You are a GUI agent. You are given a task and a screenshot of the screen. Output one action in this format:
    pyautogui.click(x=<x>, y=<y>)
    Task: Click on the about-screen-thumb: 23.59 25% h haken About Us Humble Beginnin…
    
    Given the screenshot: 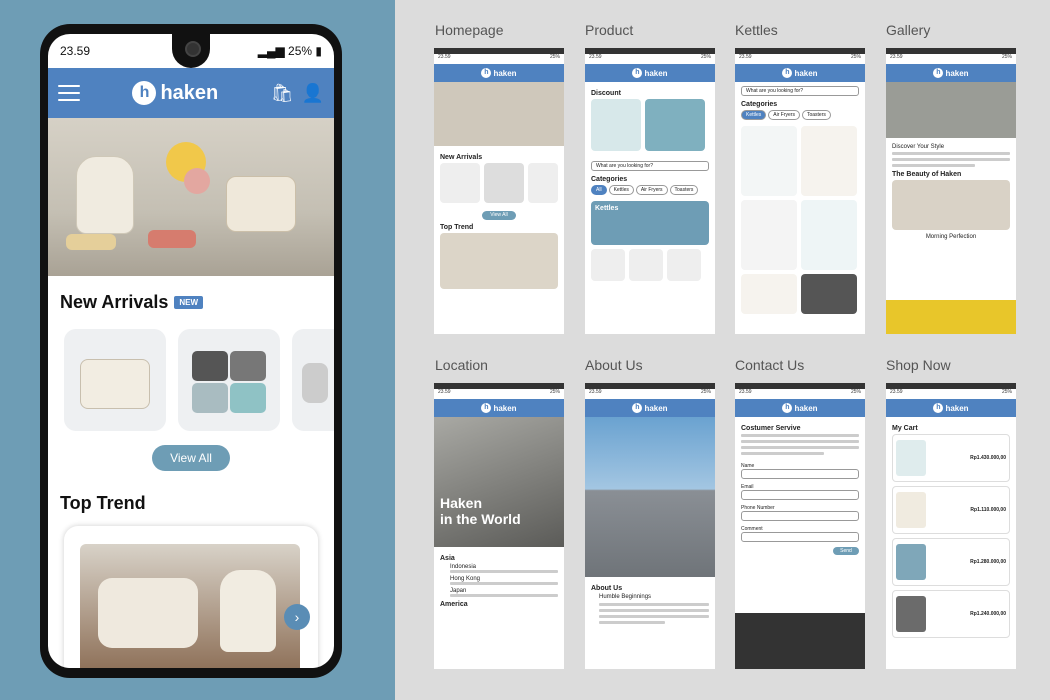 What is the action you would take?
    pyautogui.click(x=650, y=526)
    